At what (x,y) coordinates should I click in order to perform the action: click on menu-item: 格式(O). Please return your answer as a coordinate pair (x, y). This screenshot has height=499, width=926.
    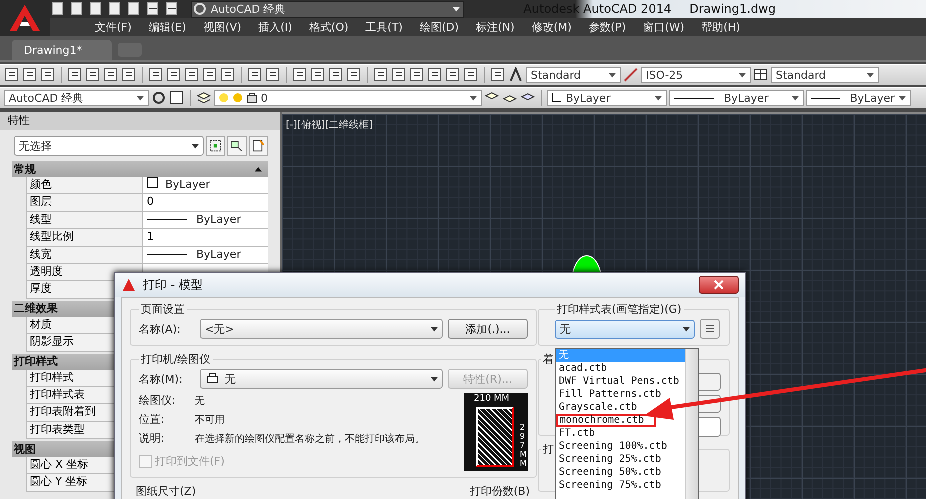
    Looking at the image, I should click on (329, 27).